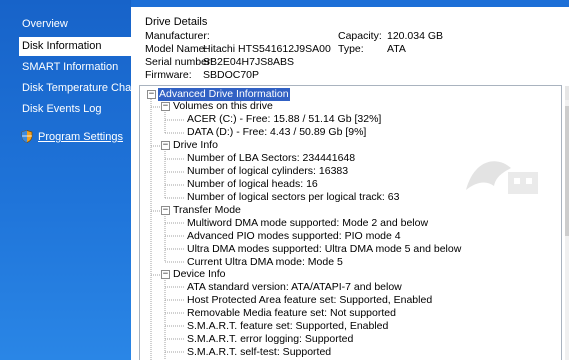 The image size is (569, 360). I want to click on program-settings-link: Program Settings, so click(80, 137).